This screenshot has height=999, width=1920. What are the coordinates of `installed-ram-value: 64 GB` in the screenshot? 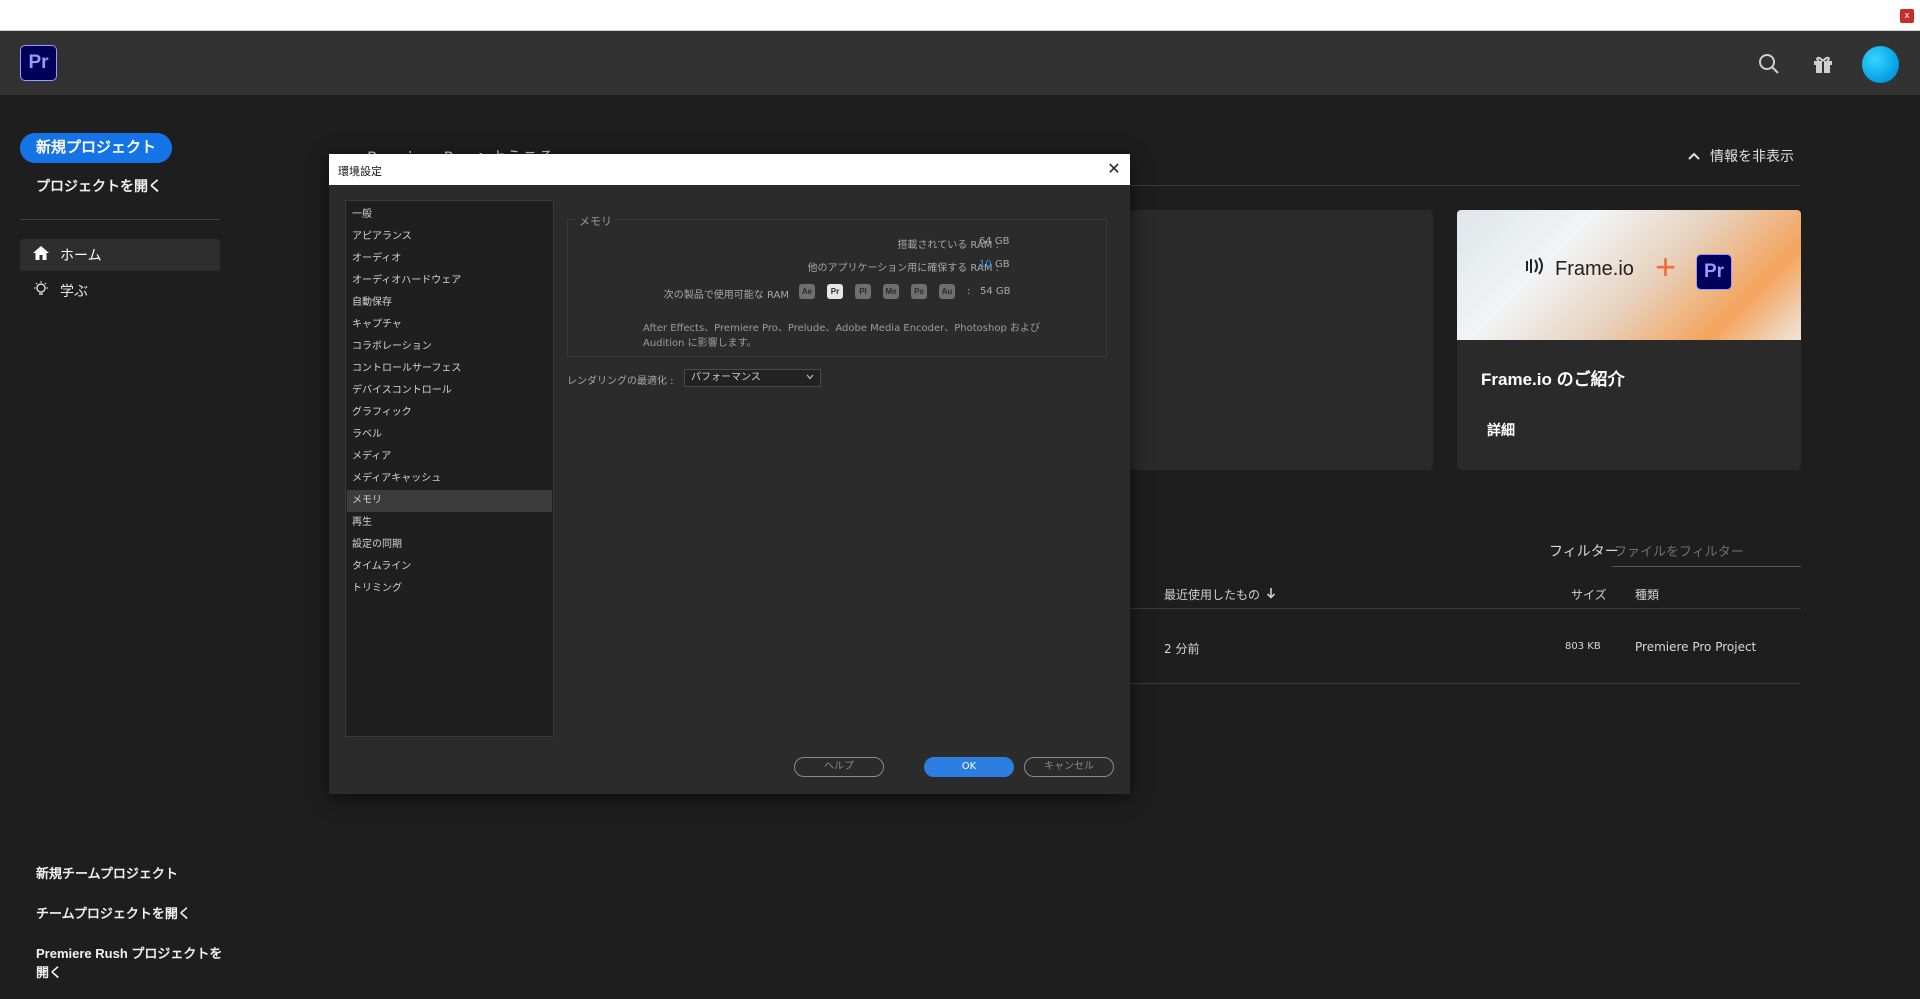 It's located at (994, 241).